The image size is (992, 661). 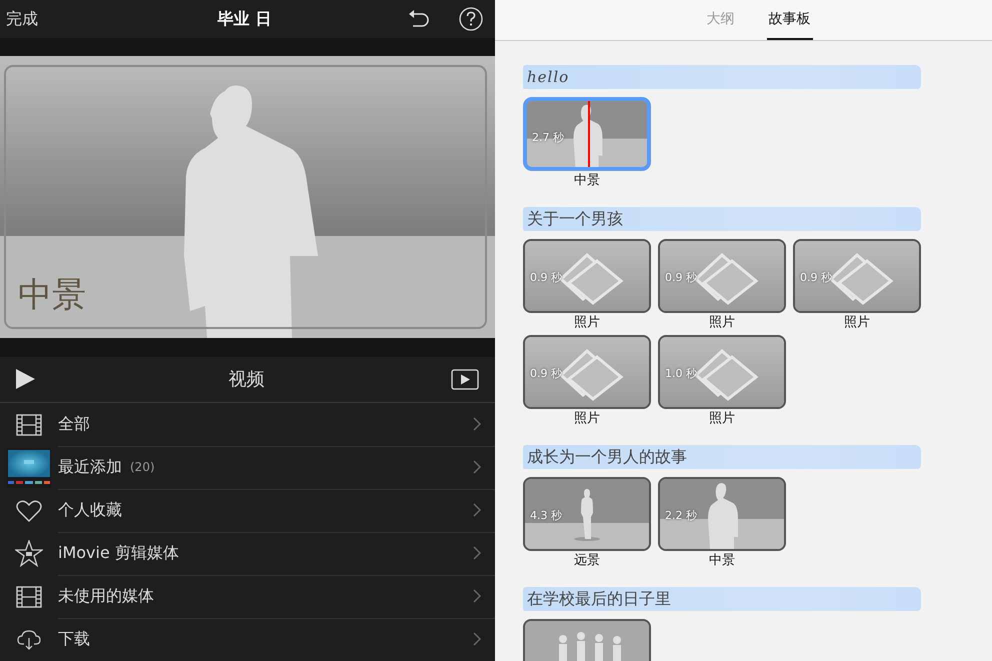 I want to click on clip-duration: 1.0 秒, so click(x=681, y=373).